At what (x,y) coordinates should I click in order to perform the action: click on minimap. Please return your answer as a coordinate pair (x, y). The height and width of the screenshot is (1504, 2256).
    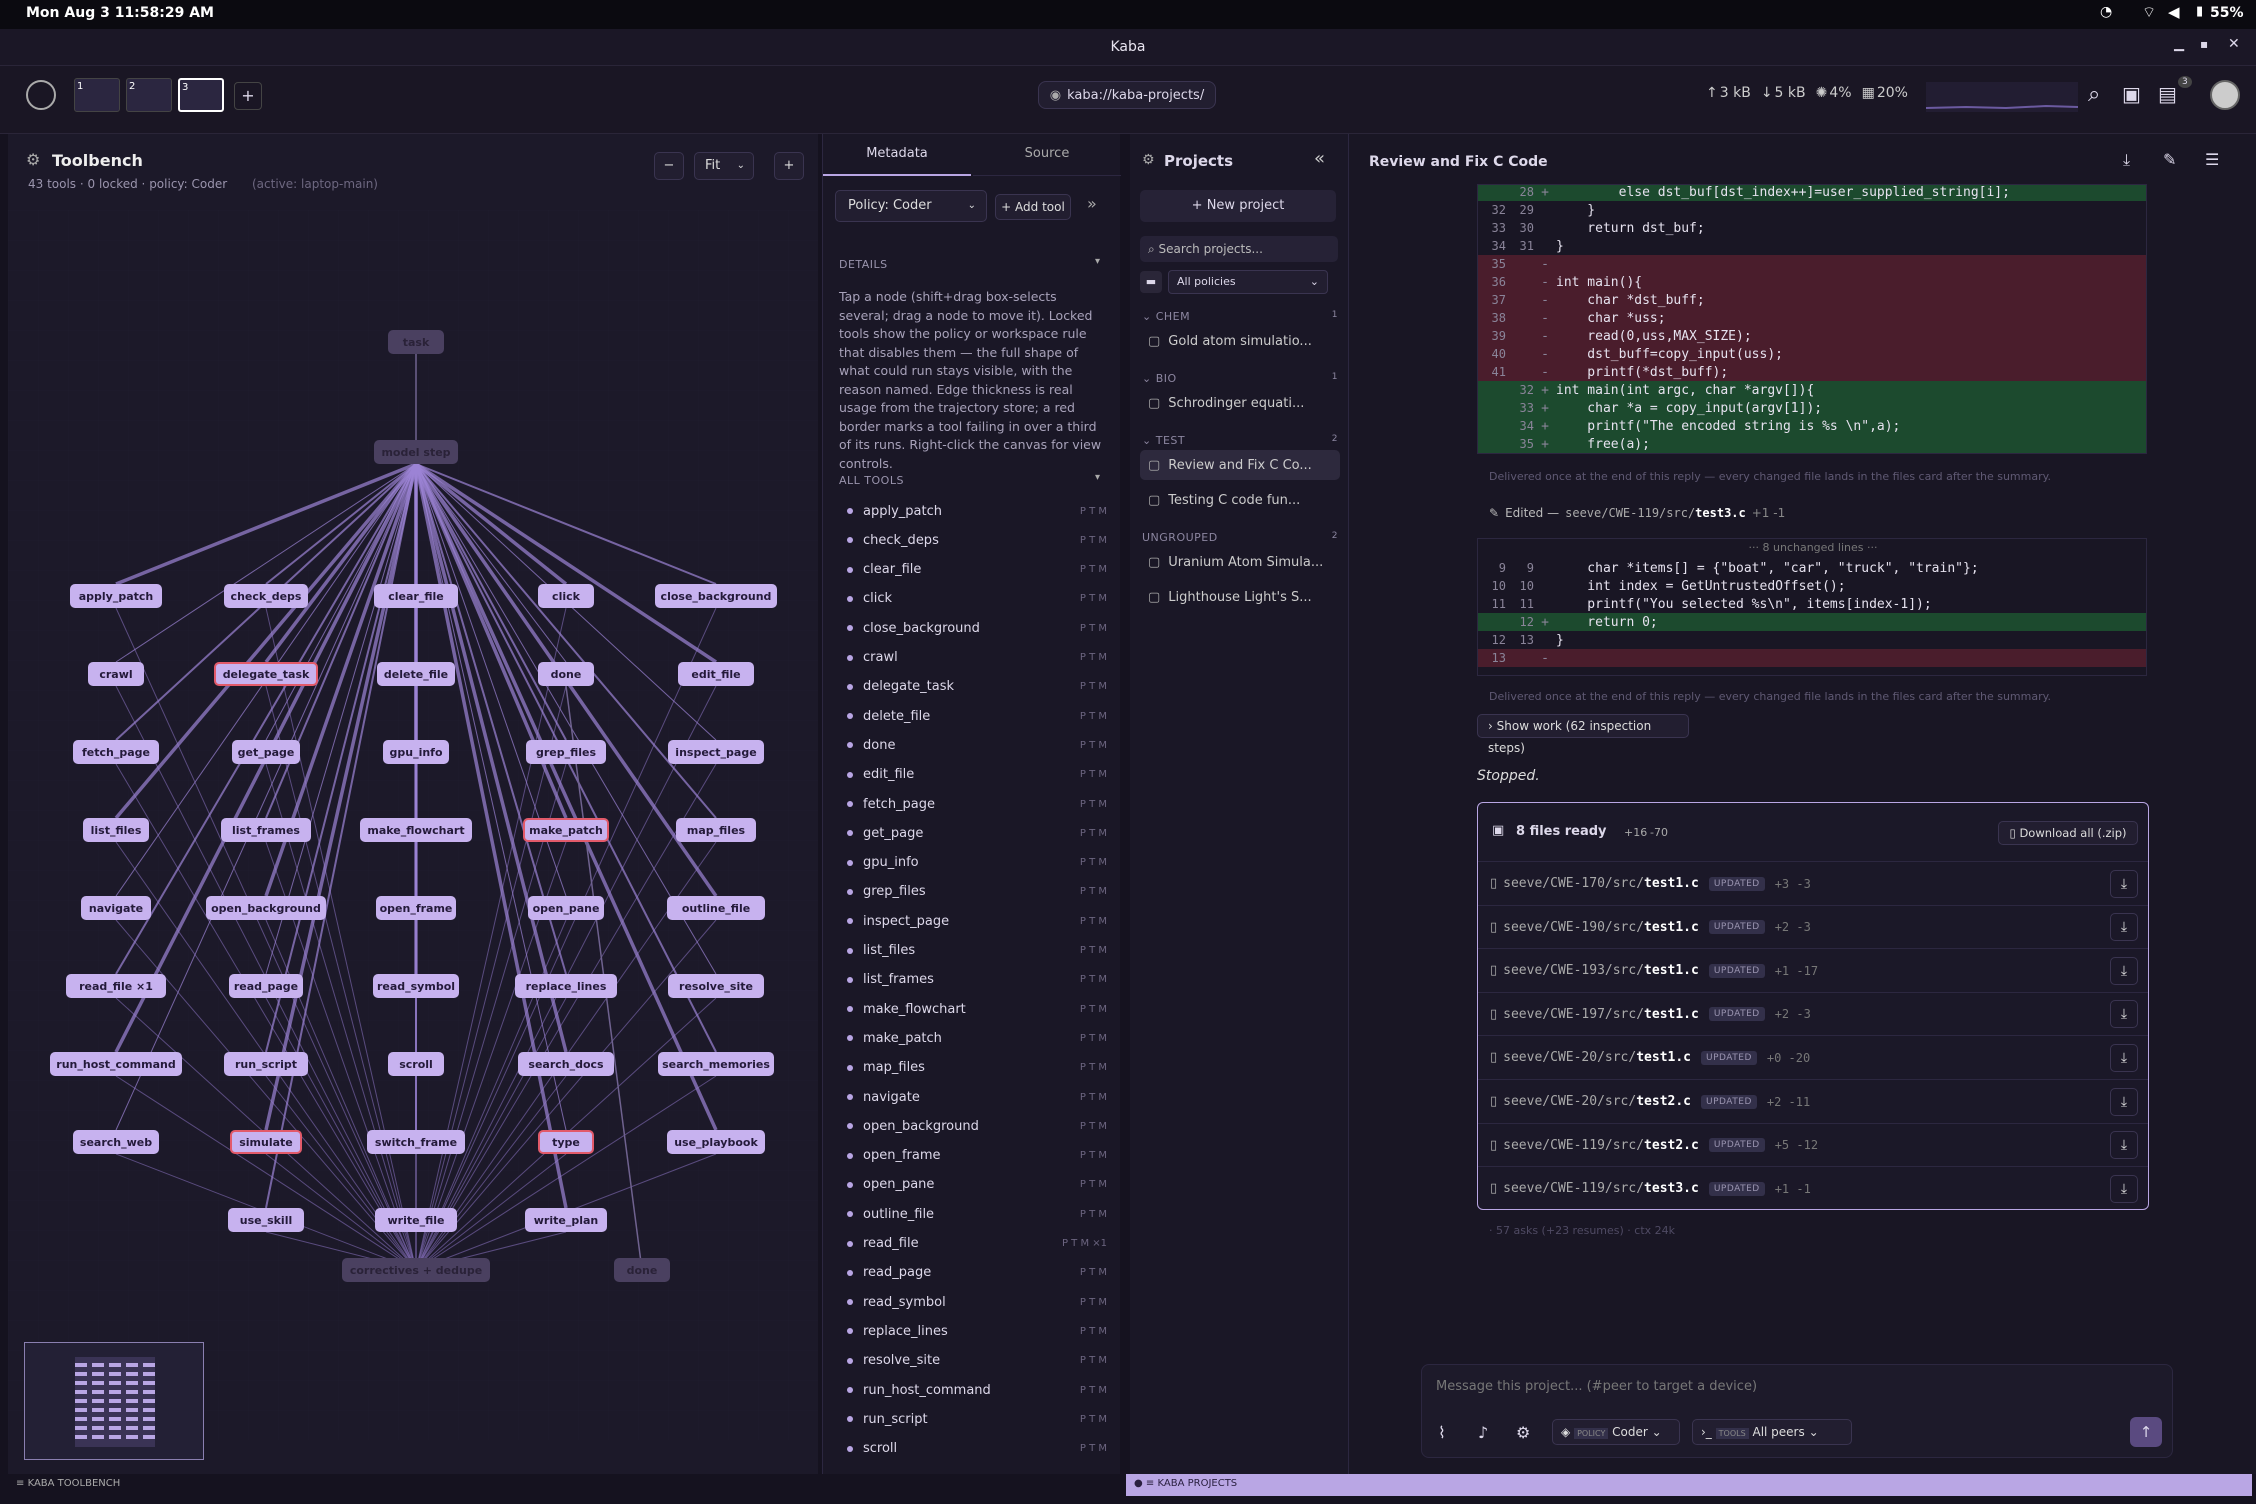
    Looking at the image, I should click on (114, 1401).